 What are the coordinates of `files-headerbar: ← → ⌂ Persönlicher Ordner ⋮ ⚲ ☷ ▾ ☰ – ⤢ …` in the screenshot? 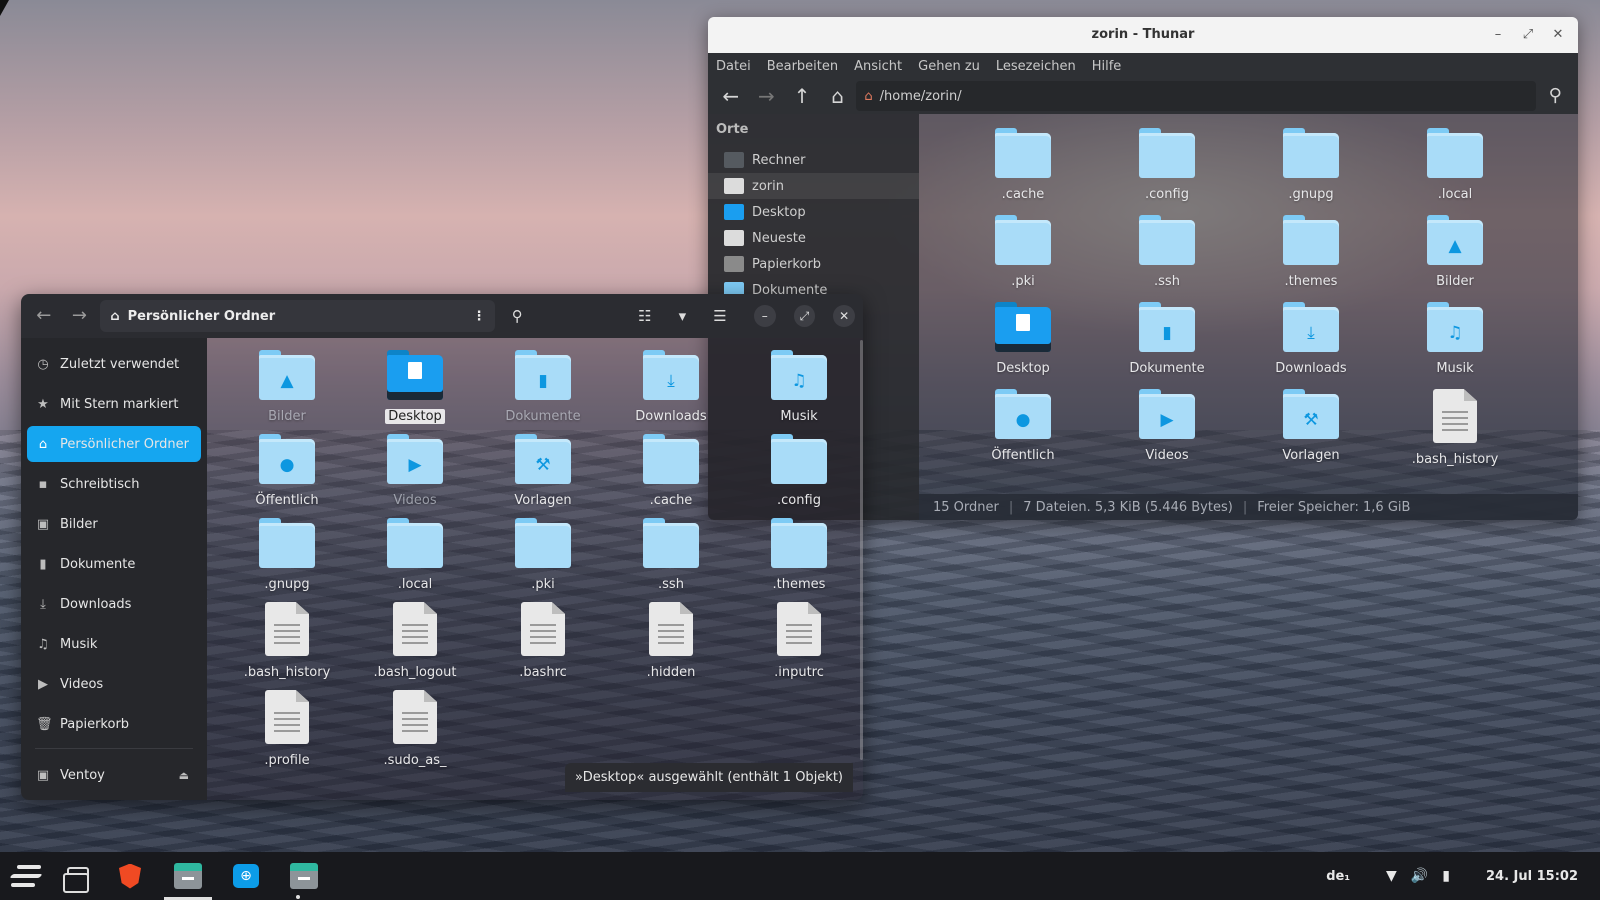 It's located at (442, 316).